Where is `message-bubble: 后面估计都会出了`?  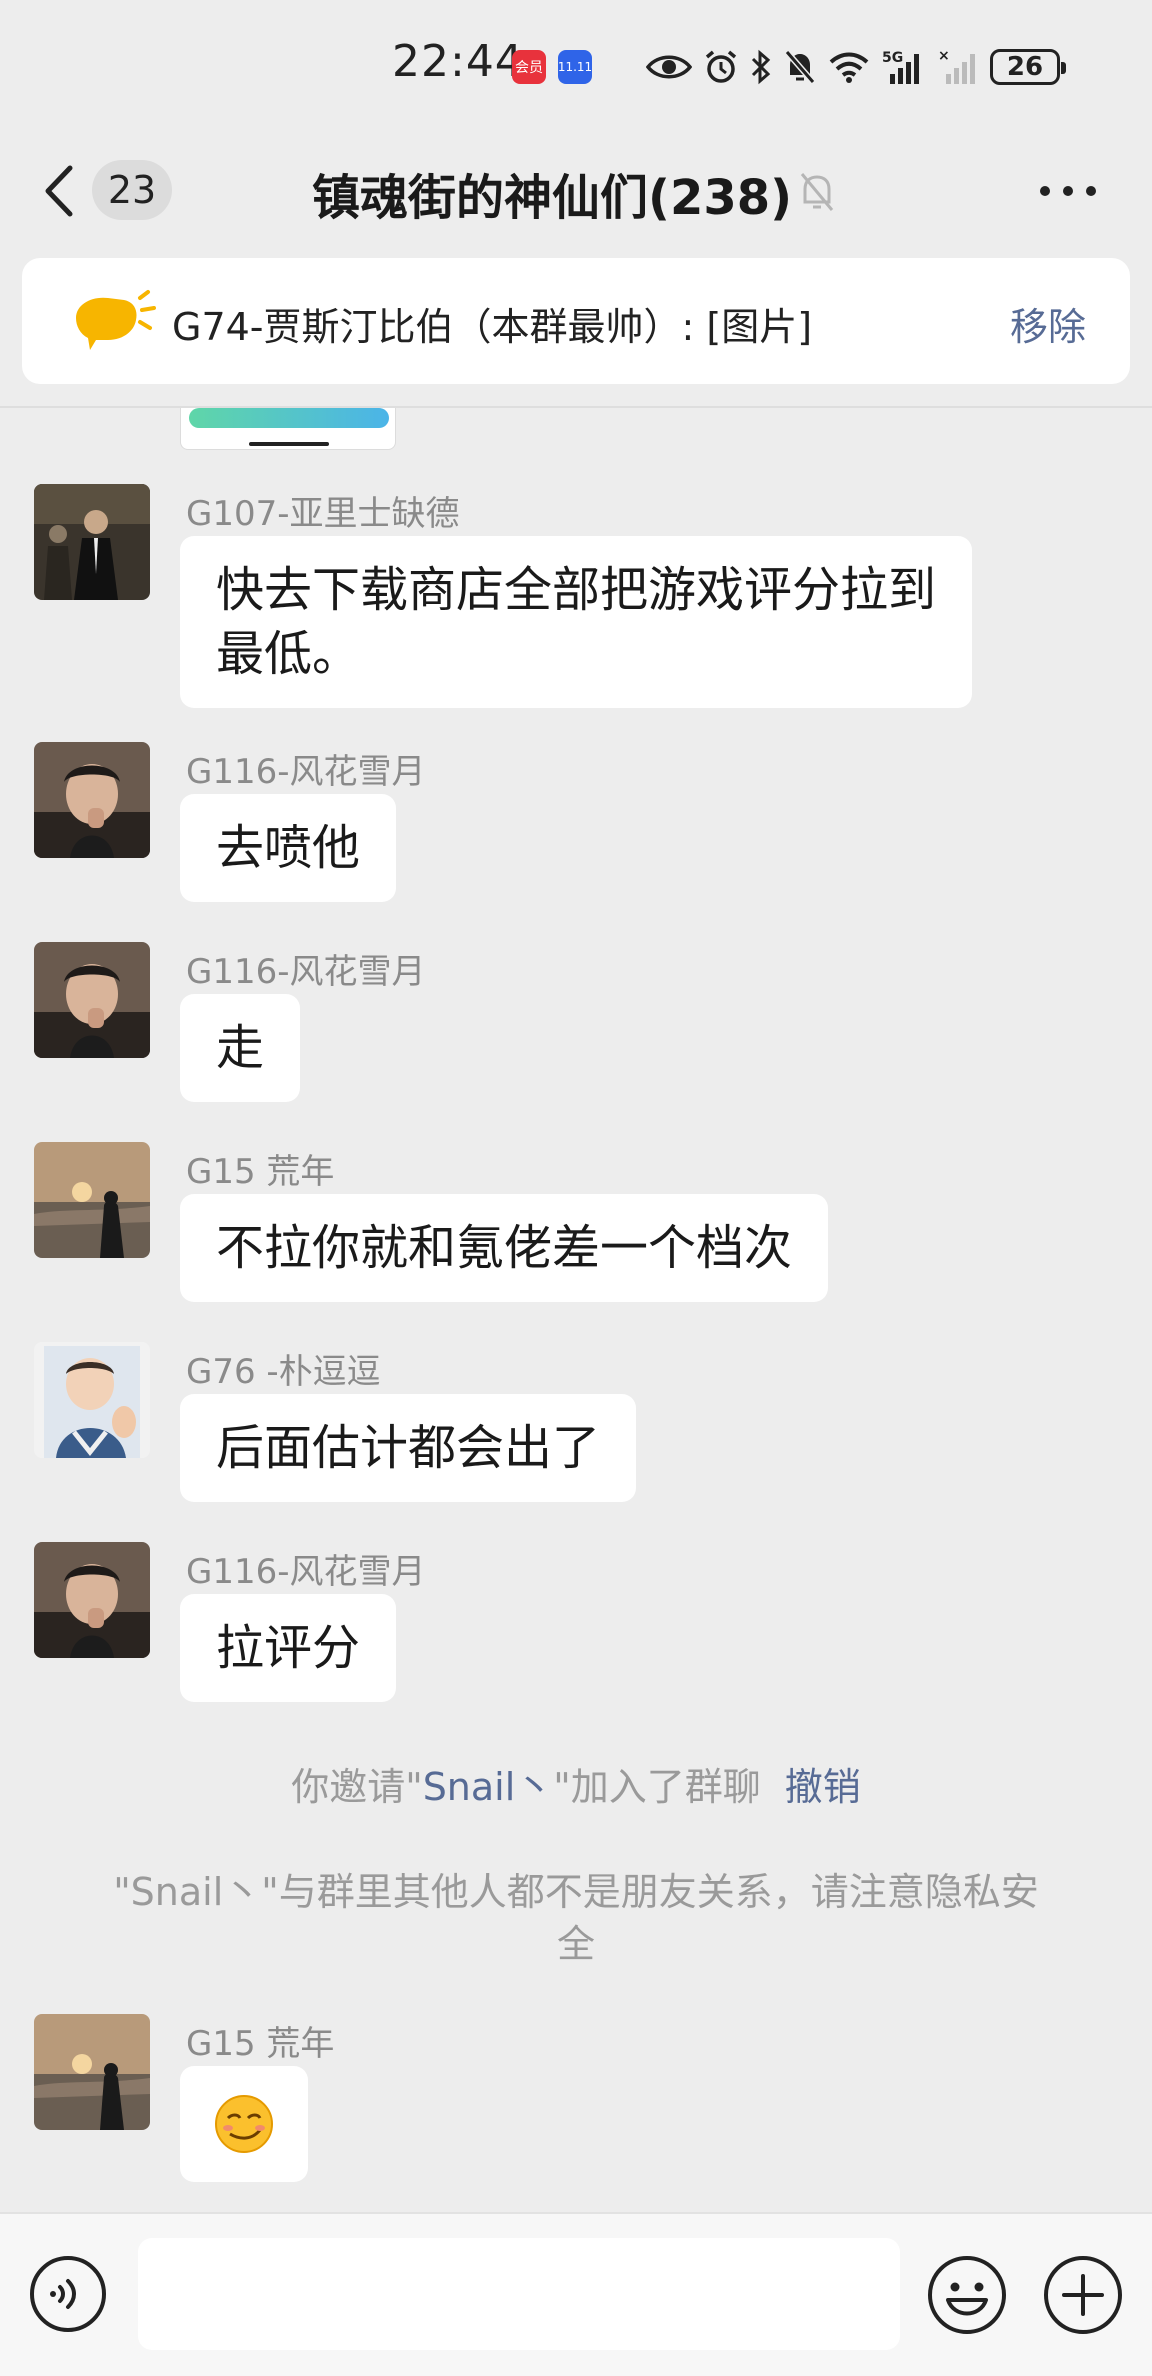
message-bubble: 后面估计都会出了 is located at coordinates (408, 1448).